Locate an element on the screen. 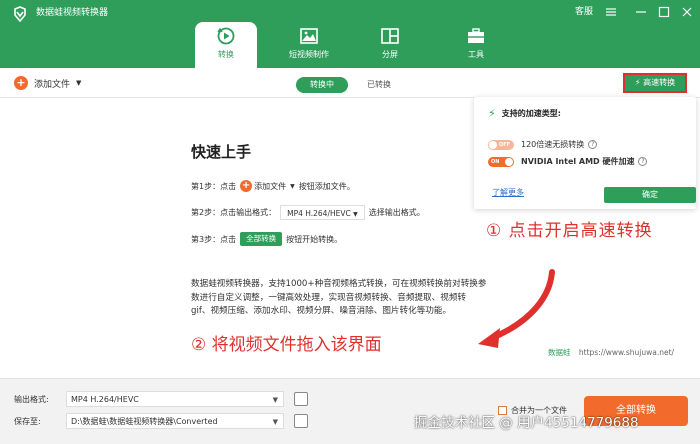 The width and height of the screenshot is (700, 444). step2-suffix: 选择输出格式。 is located at coordinates (396, 212).